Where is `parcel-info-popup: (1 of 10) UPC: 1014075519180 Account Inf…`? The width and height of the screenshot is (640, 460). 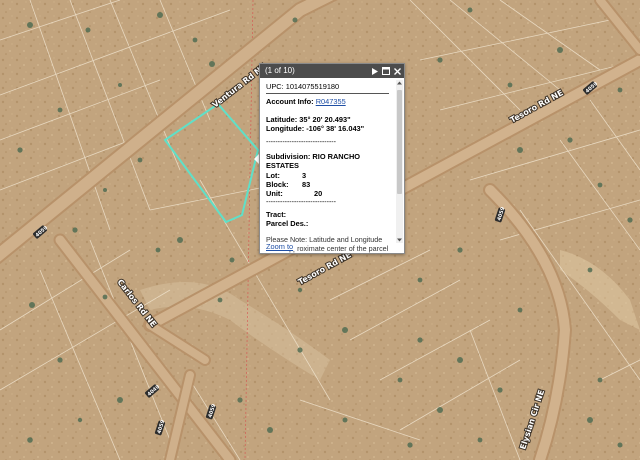
parcel-info-popup: (1 of 10) UPC: 1014075519180 Account Inf… is located at coordinates (332, 158).